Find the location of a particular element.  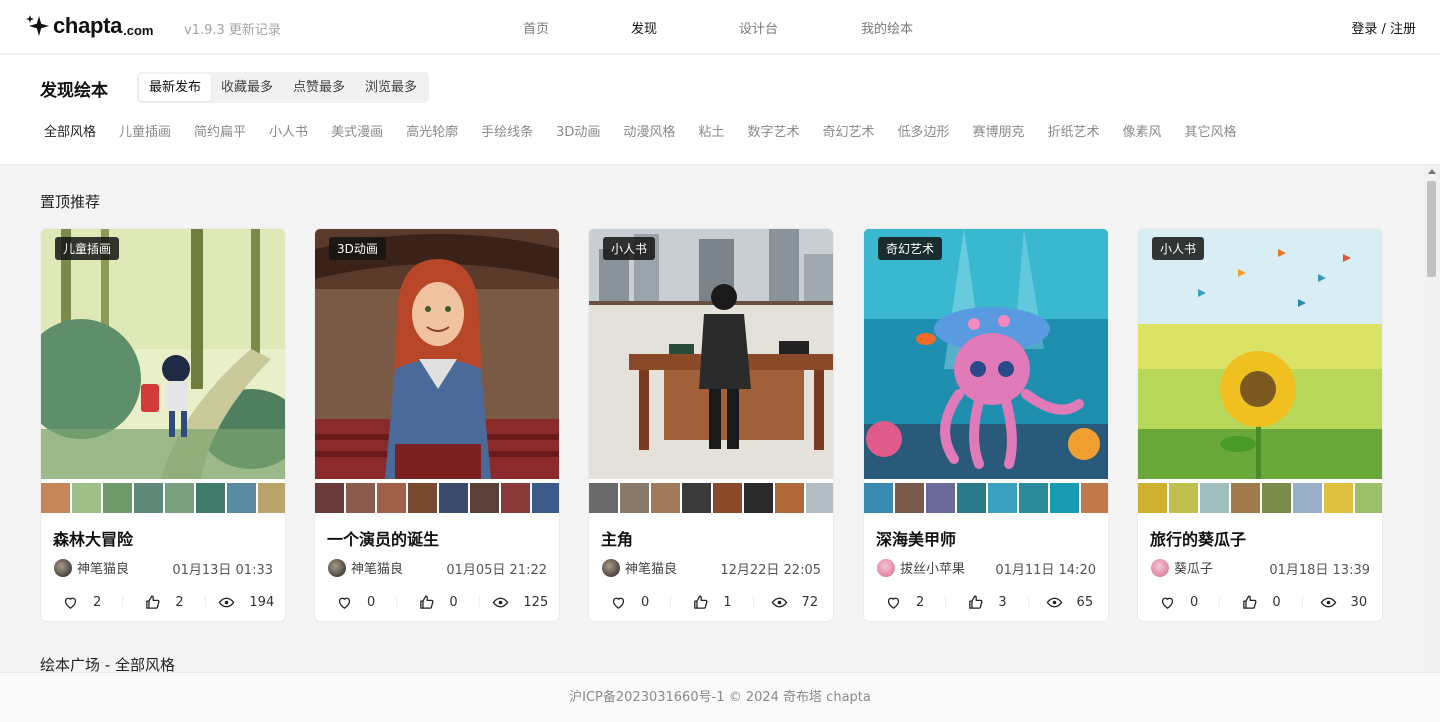

site-logo: chapta .com is located at coordinates (89, 26).